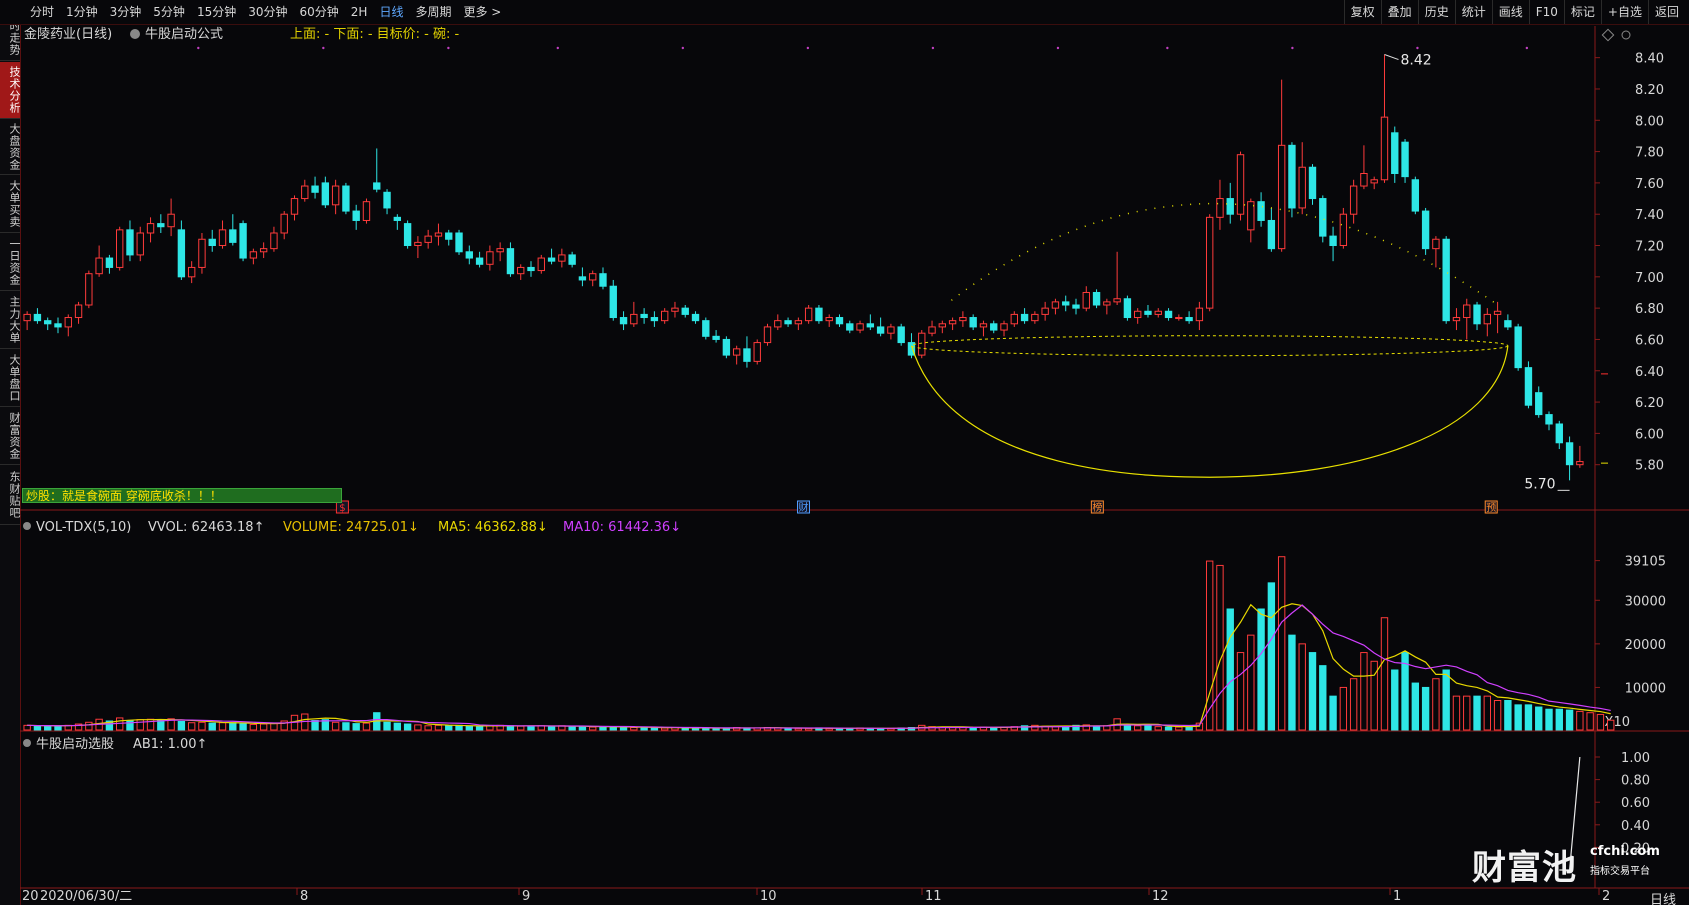  What do you see at coordinates (375, 34) in the screenshot?
I see `formula-values: 上面: - 下面: - 目标价: - 碗: -` at bounding box center [375, 34].